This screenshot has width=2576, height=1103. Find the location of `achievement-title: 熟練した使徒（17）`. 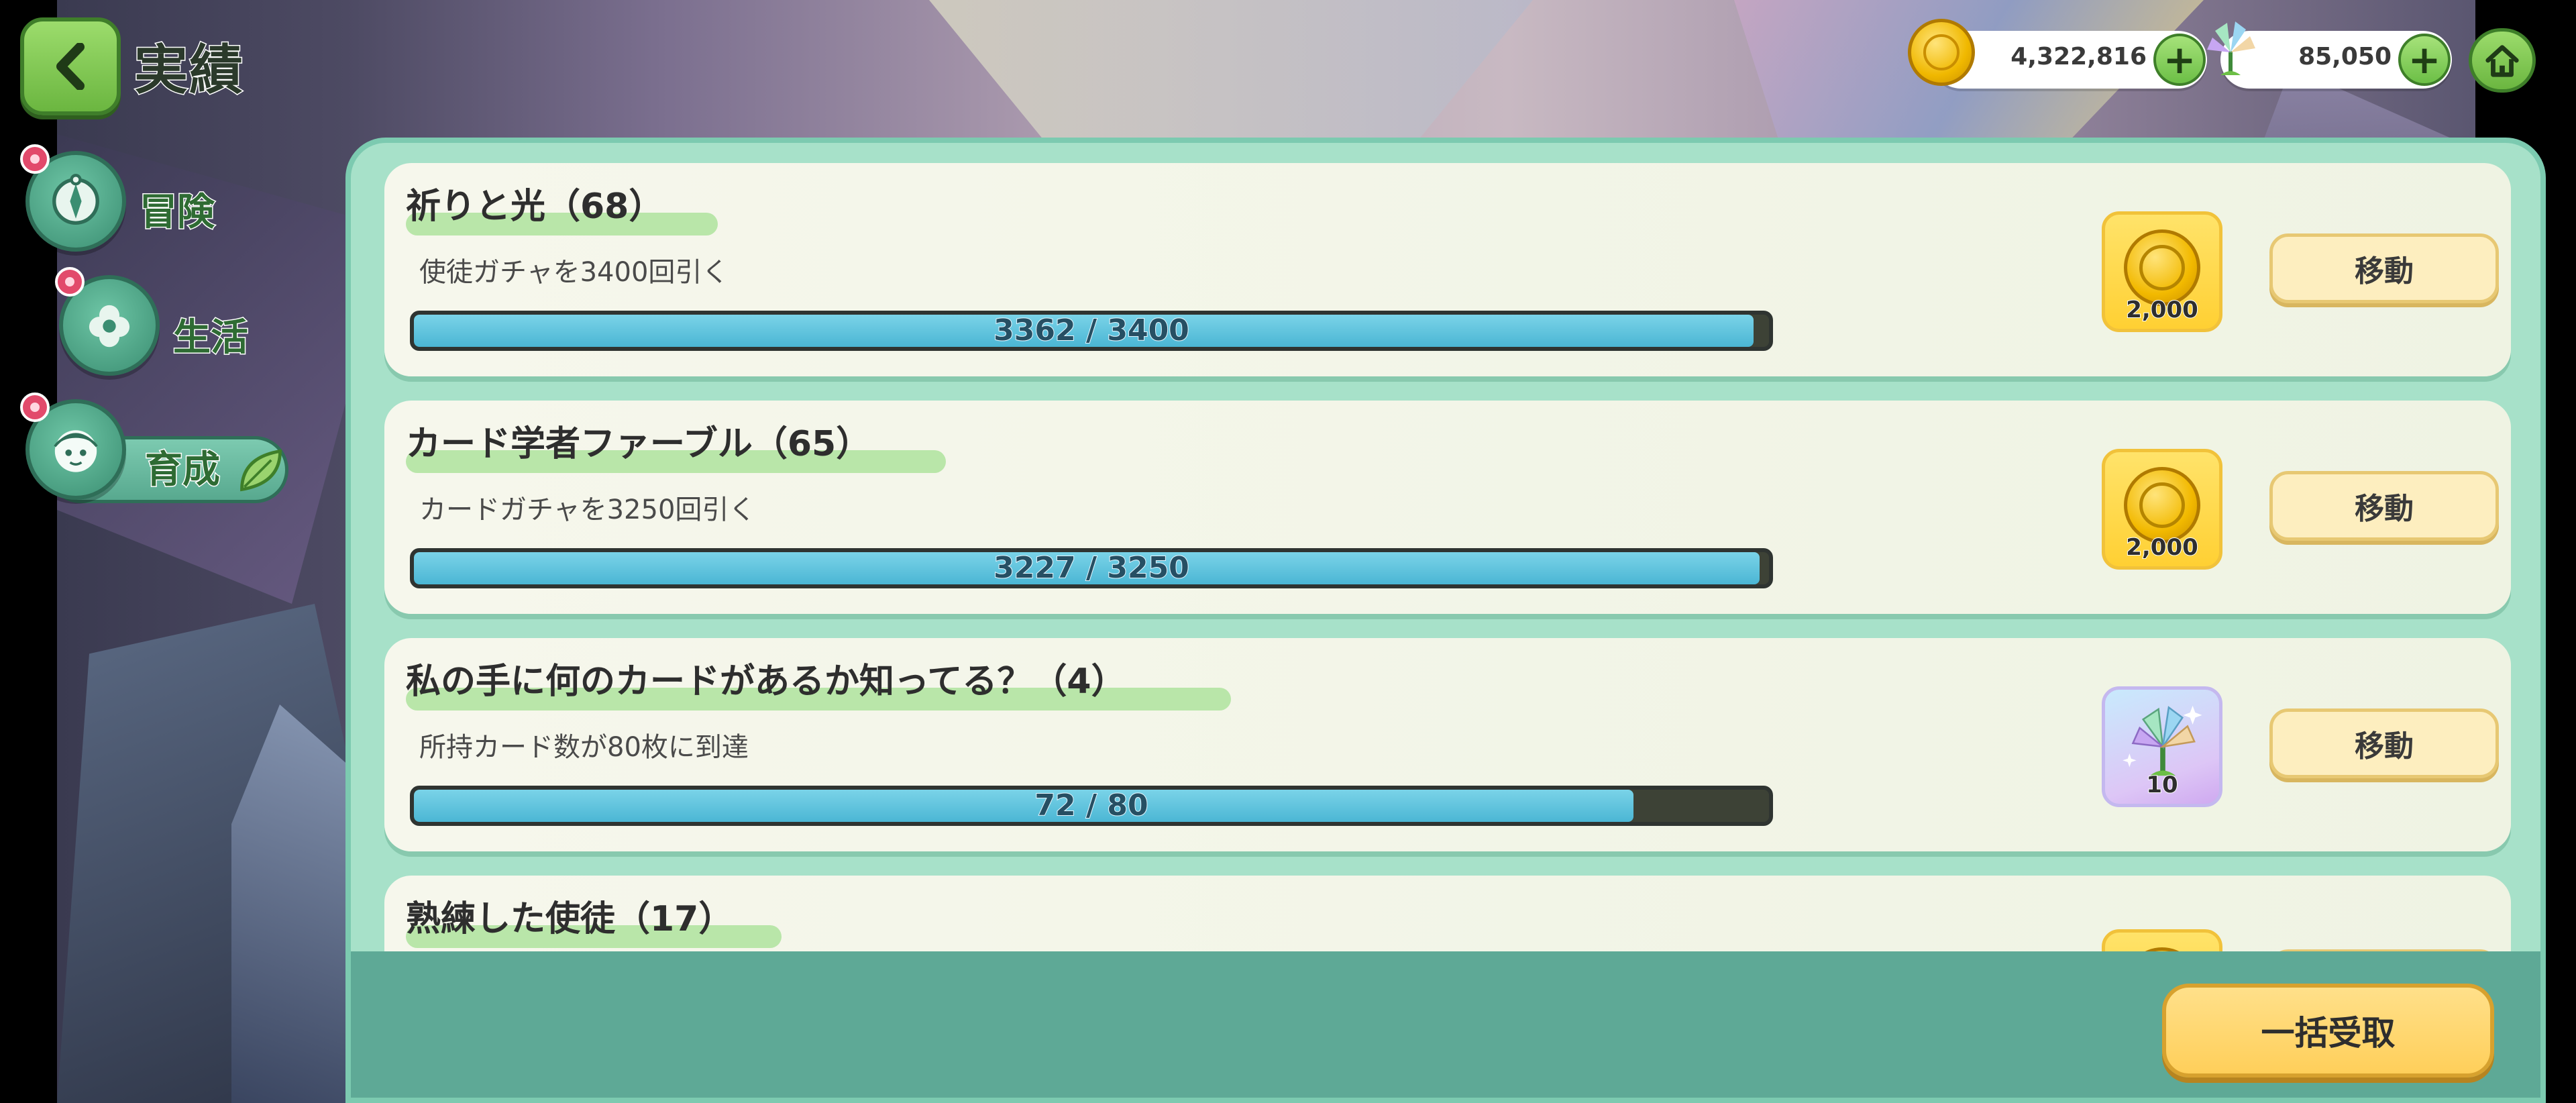

achievement-title: 熟練した使徒（17） is located at coordinates (570, 919).